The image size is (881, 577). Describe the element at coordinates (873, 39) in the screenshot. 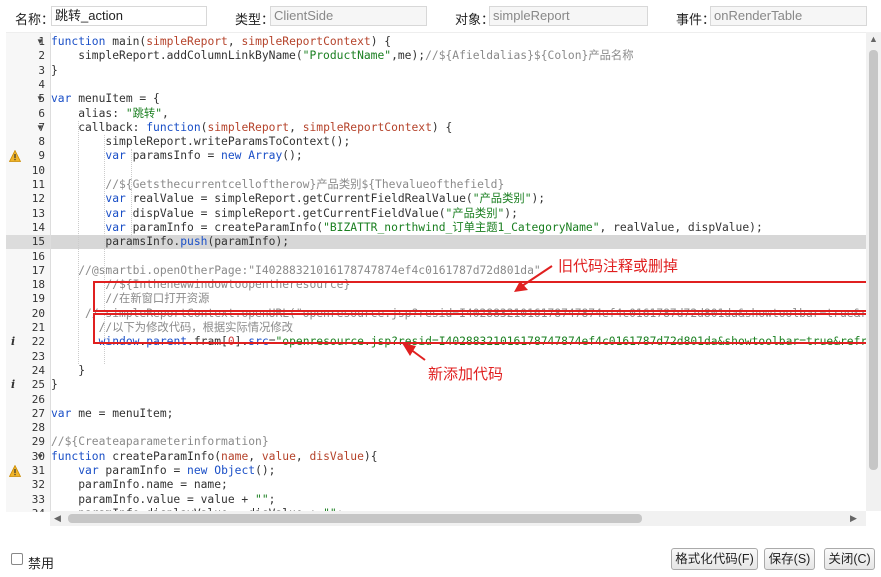

I see `scroll-up-arrow-icon: ▲` at that location.